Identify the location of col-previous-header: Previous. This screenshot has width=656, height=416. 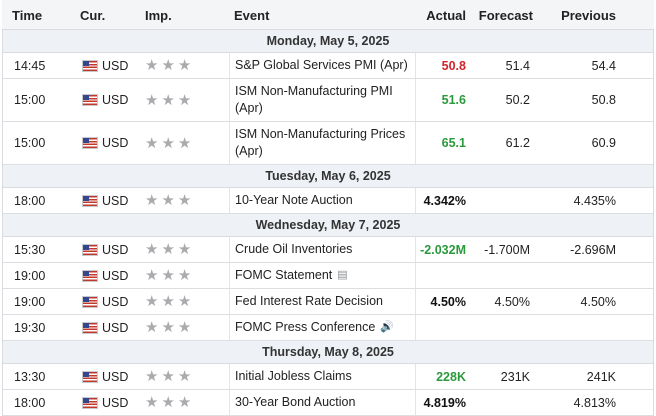
(588, 15).